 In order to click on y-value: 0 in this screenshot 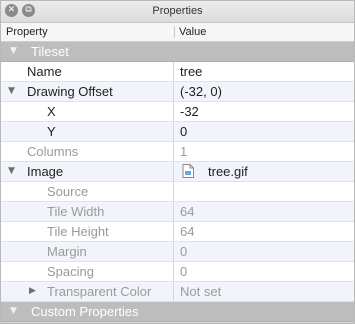, I will do `click(183, 131)`.